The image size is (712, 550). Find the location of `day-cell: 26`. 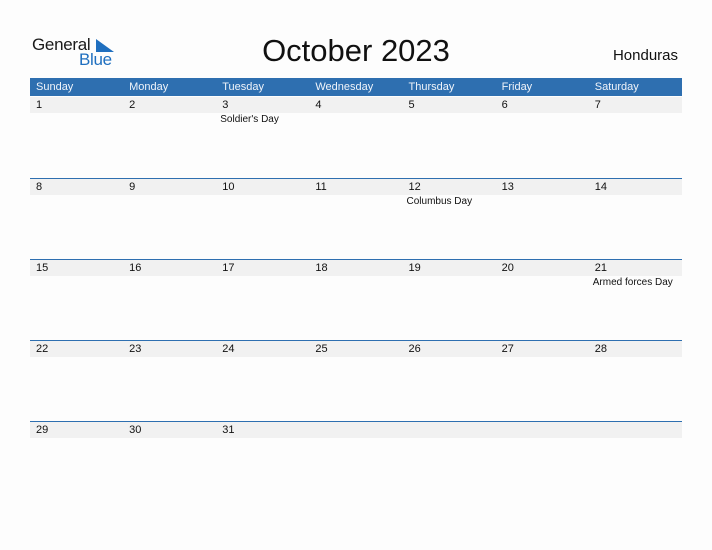

day-cell: 26 is located at coordinates (449, 381).